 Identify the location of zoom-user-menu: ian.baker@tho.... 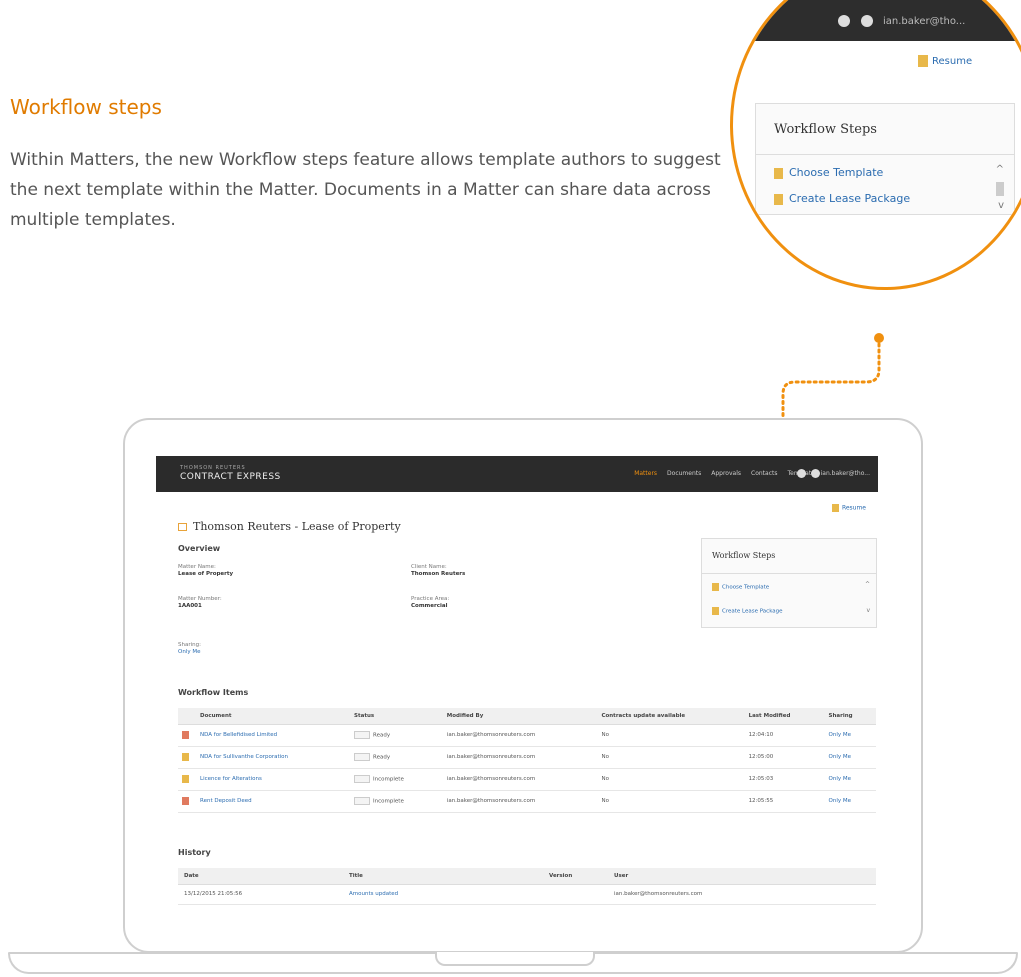
(924, 21).